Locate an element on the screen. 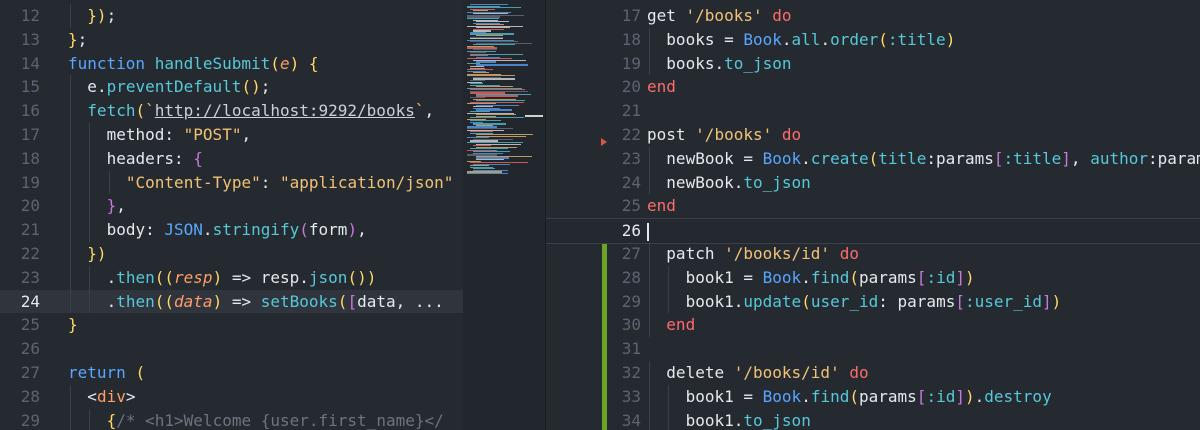  code-line: 27 return ( is located at coordinates (231, 373).